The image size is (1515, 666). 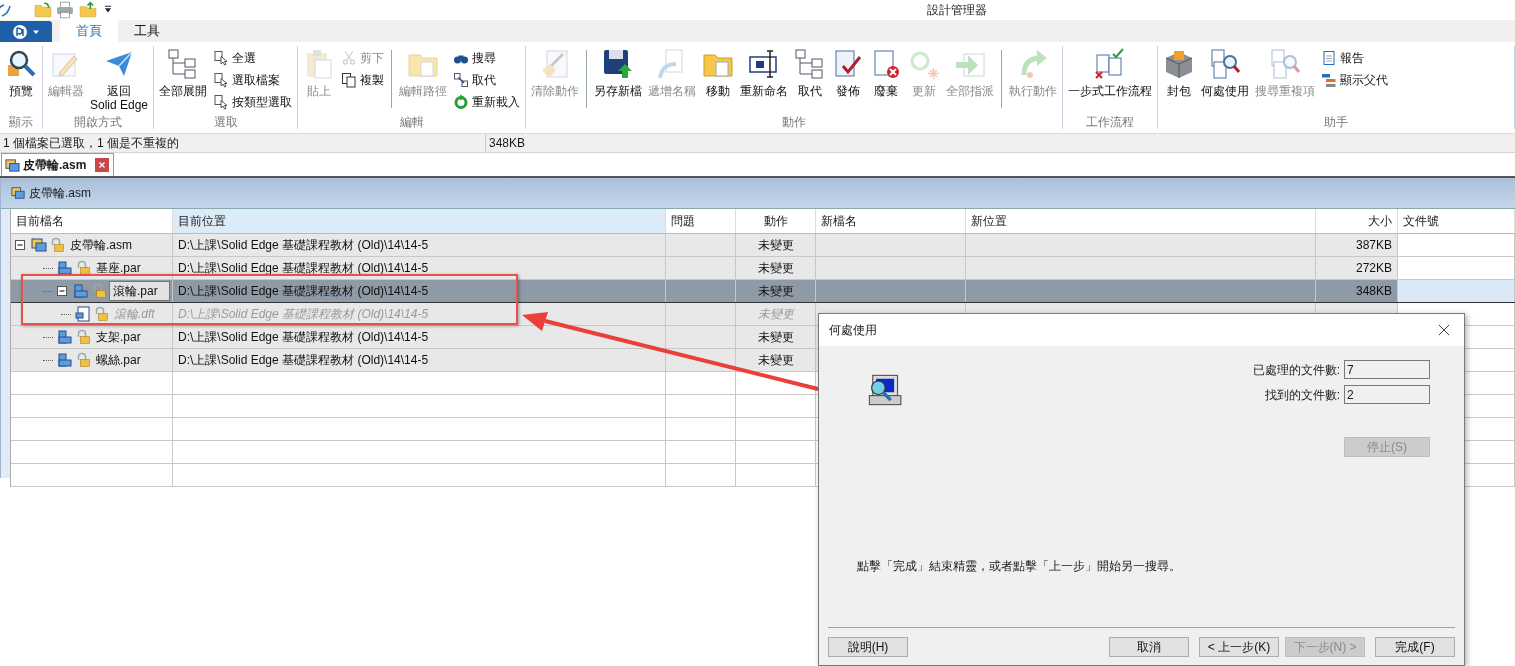 I want to click on printer-icon, so click(x=65, y=10).